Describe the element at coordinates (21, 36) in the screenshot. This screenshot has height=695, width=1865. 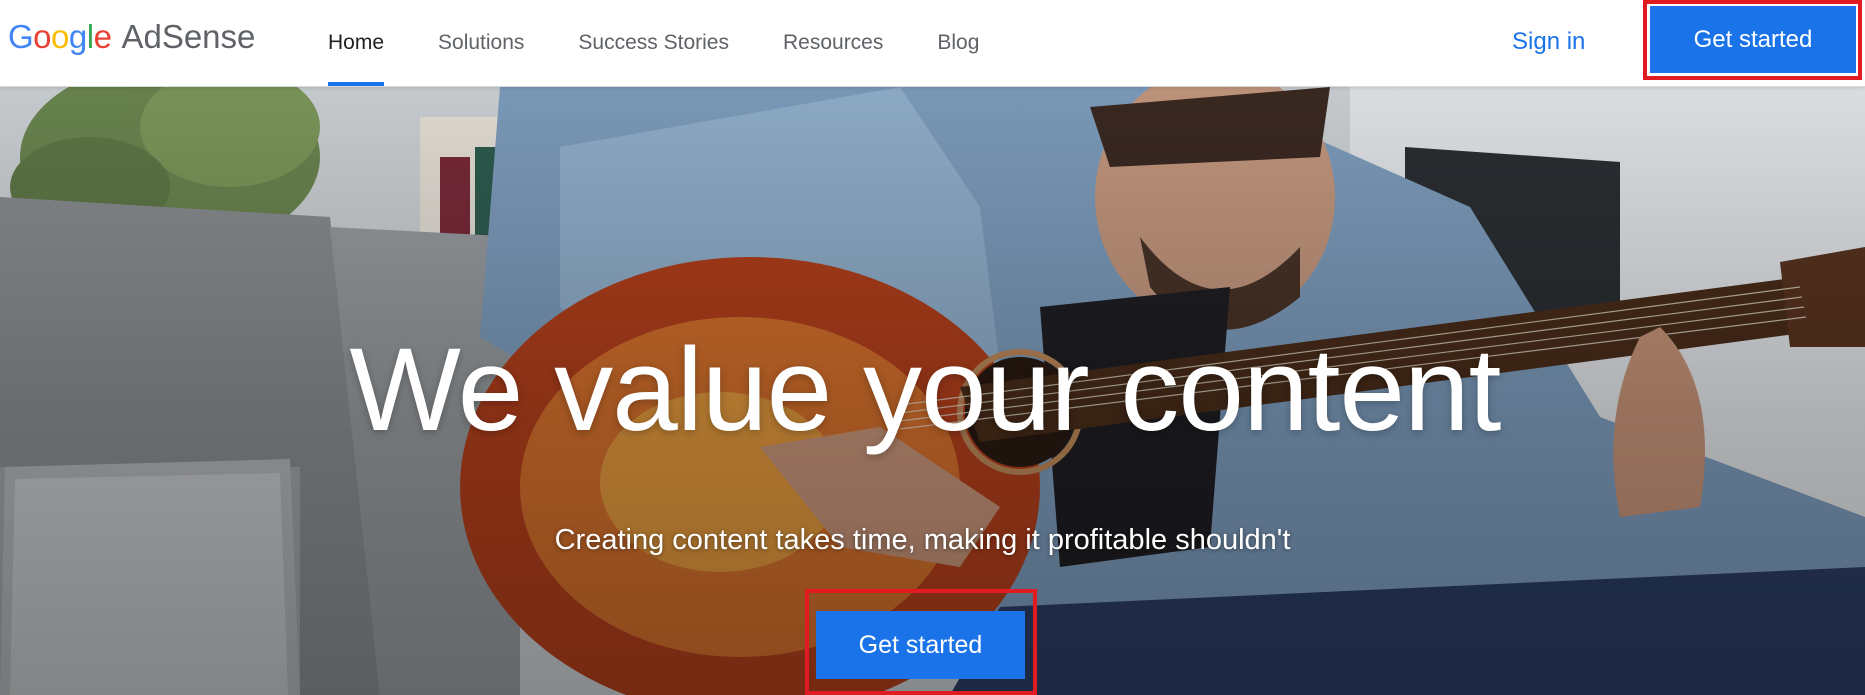
I see `logo-letter-g1: G` at that location.